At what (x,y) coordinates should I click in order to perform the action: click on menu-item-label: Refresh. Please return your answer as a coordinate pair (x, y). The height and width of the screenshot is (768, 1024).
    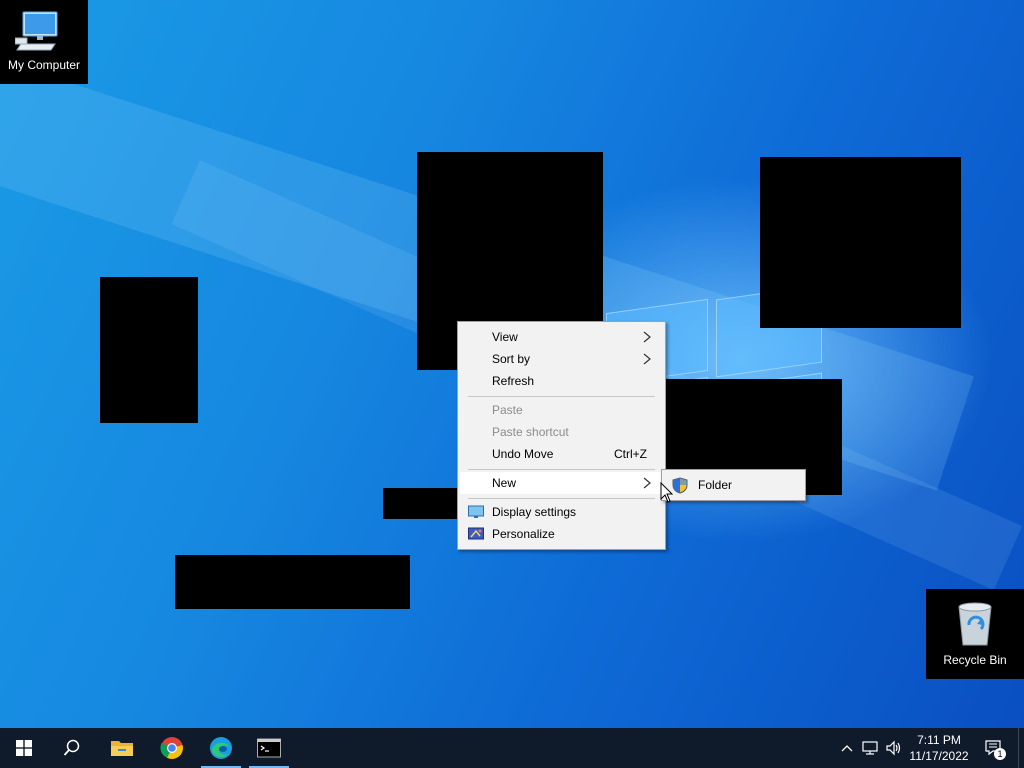
    Looking at the image, I should click on (513, 381).